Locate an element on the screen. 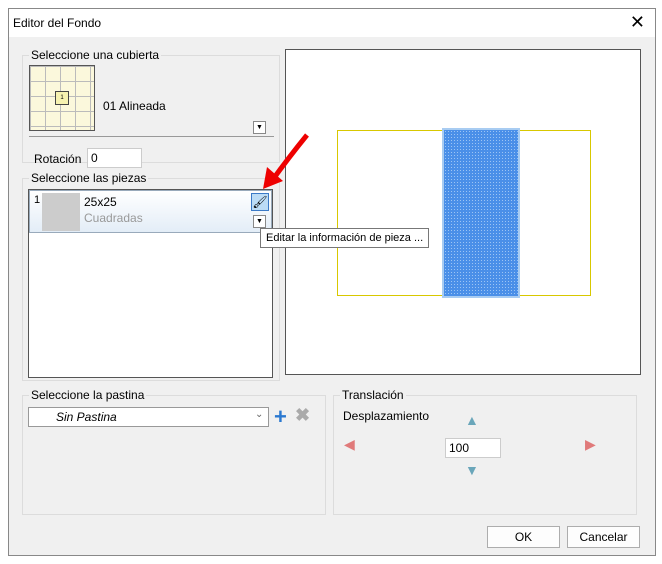 The width and height of the screenshot is (662, 564). thumb-piece: 1 is located at coordinates (62, 98).